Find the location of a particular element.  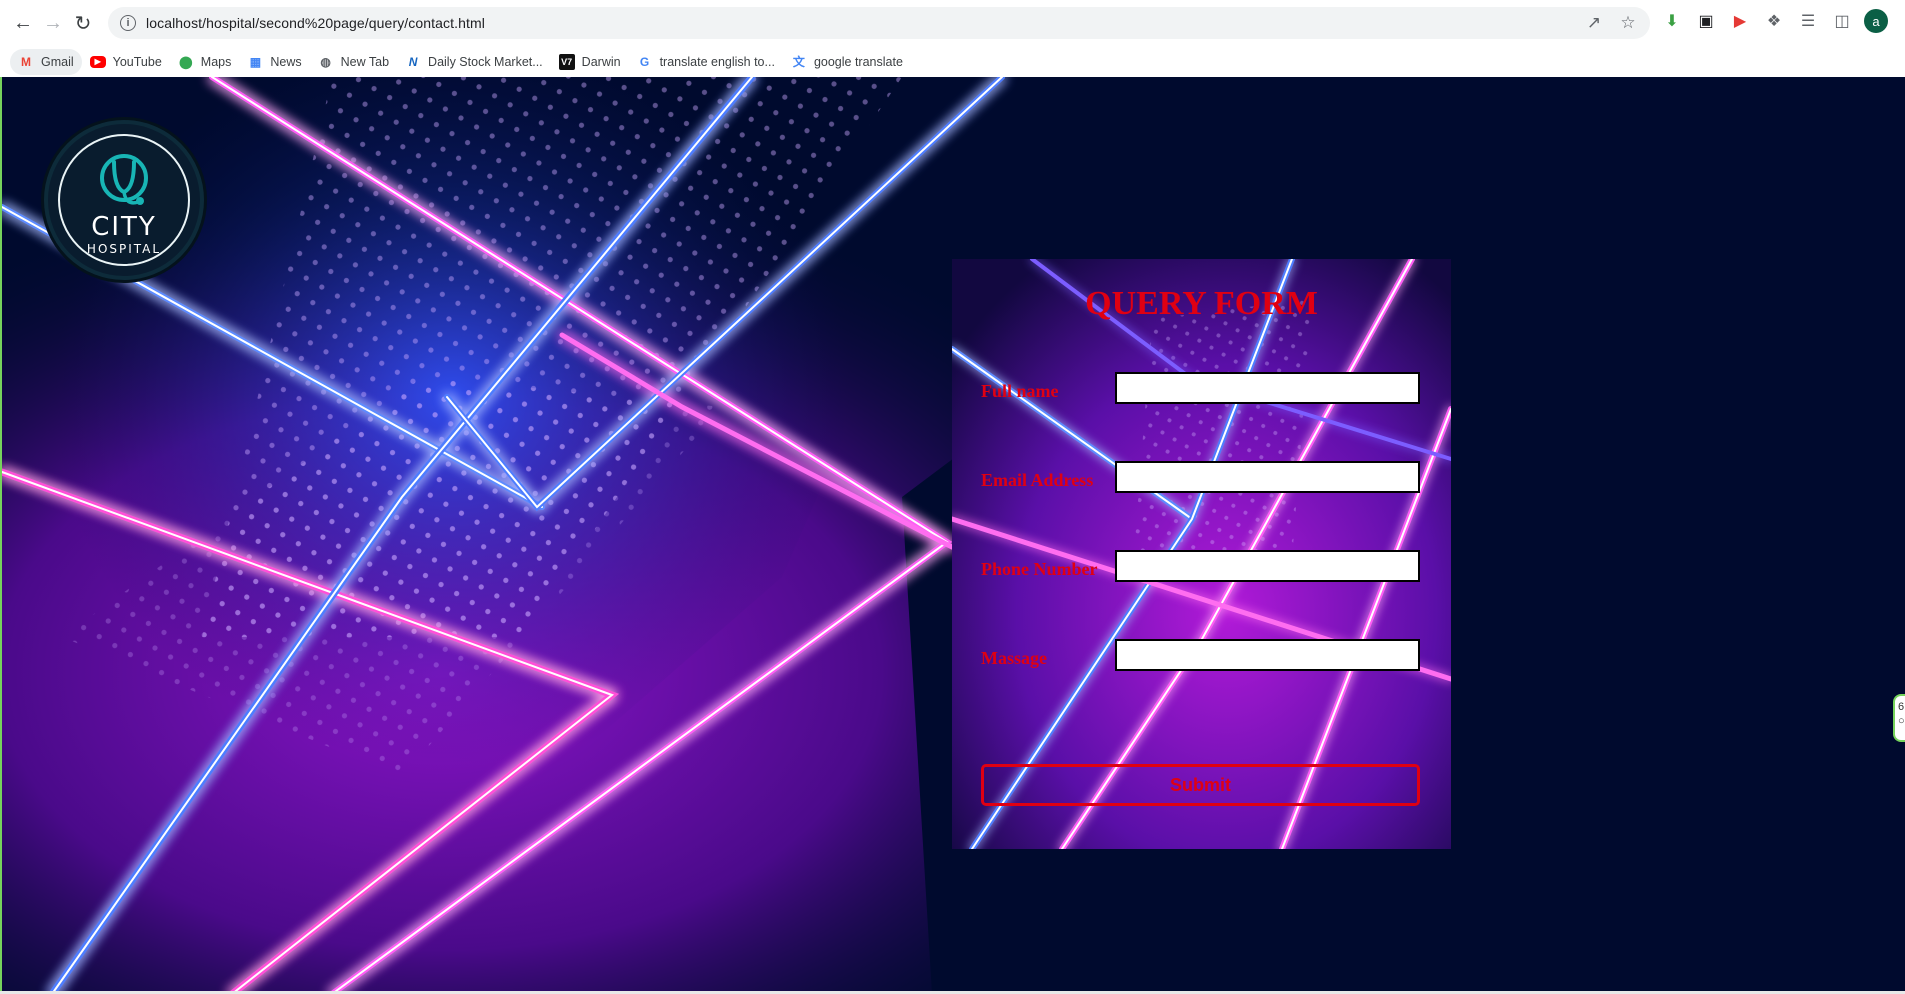

logo-hospital-text: HOSPITAL is located at coordinates (124, 249).